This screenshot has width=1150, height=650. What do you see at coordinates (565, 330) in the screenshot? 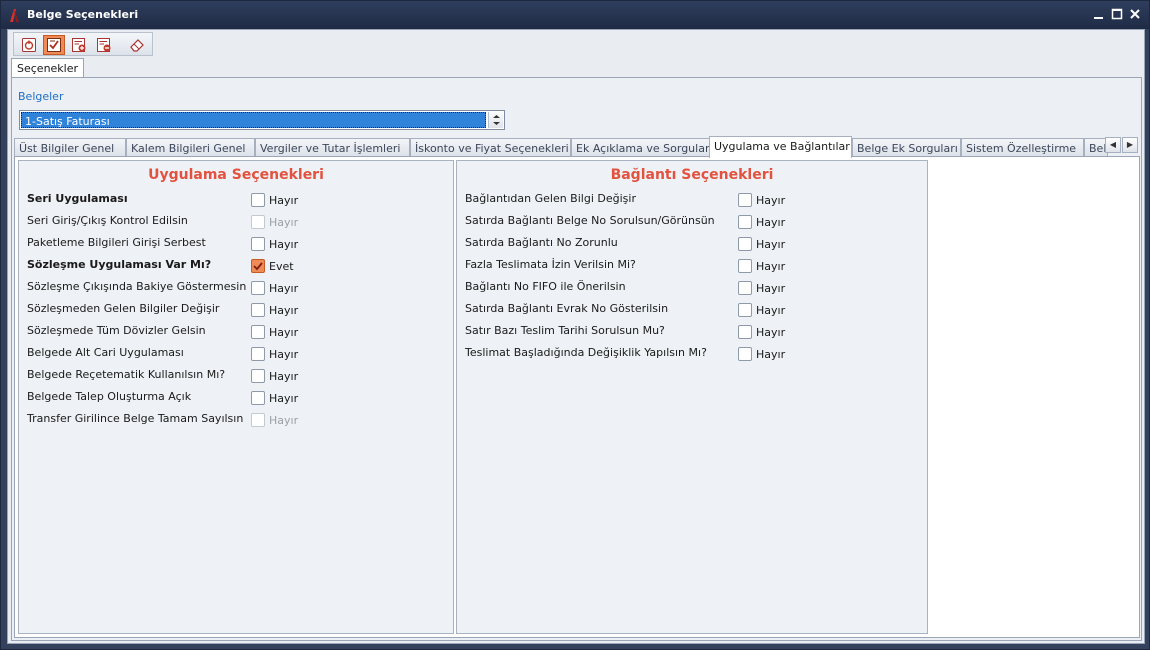
I see `option-label: Satır Bazı Teslim Tarihi Sorulsun Mu?` at bounding box center [565, 330].